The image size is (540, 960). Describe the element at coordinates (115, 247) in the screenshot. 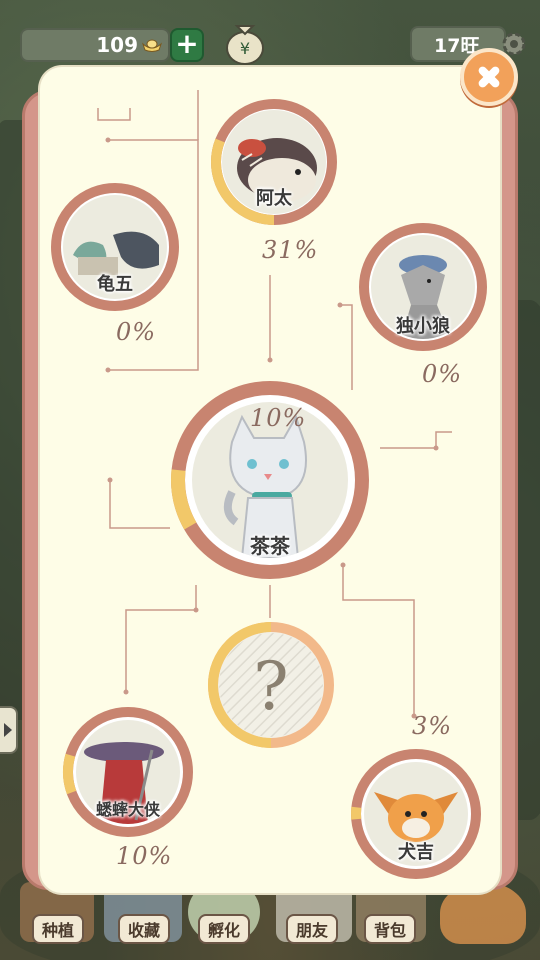

I see `character-node-guiwu: 龟五` at that location.